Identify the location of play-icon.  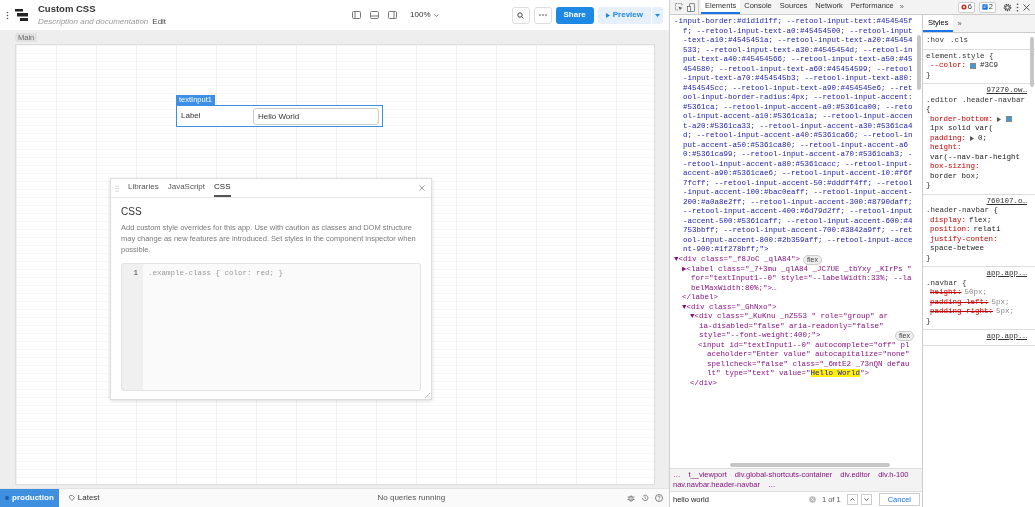
(607, 15).